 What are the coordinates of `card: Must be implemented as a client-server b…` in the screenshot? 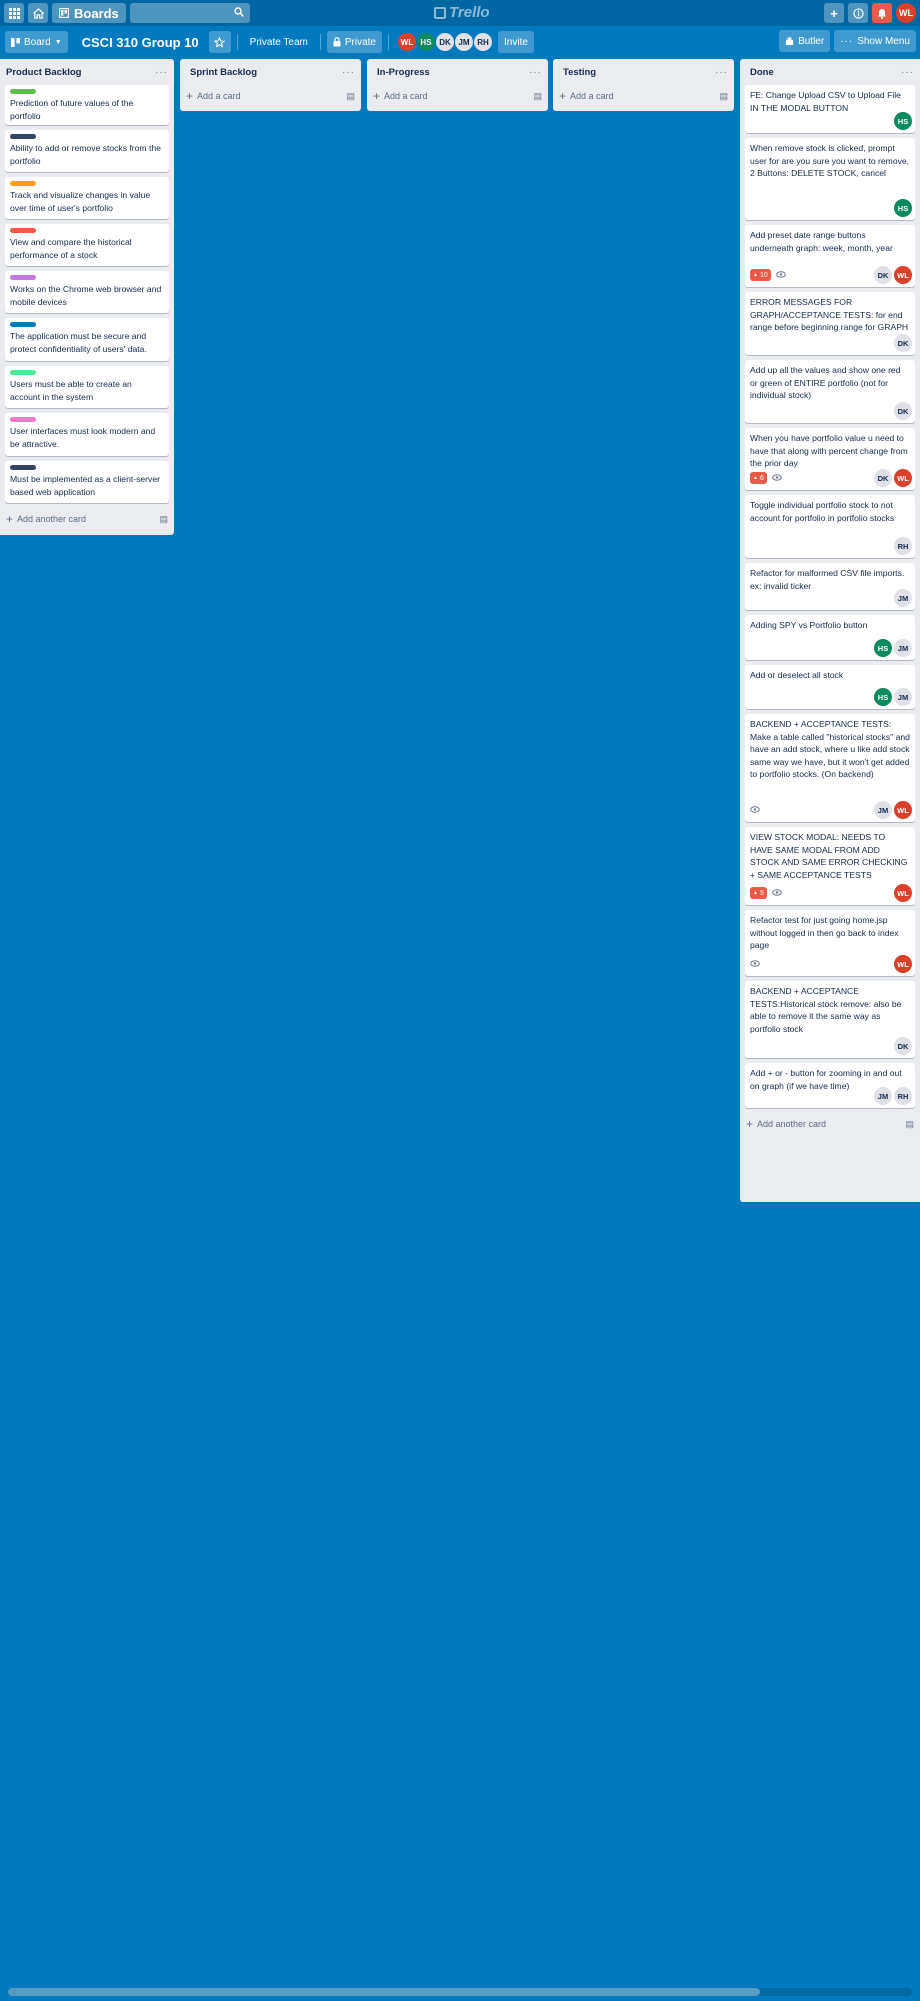 It's located at (87, 482).